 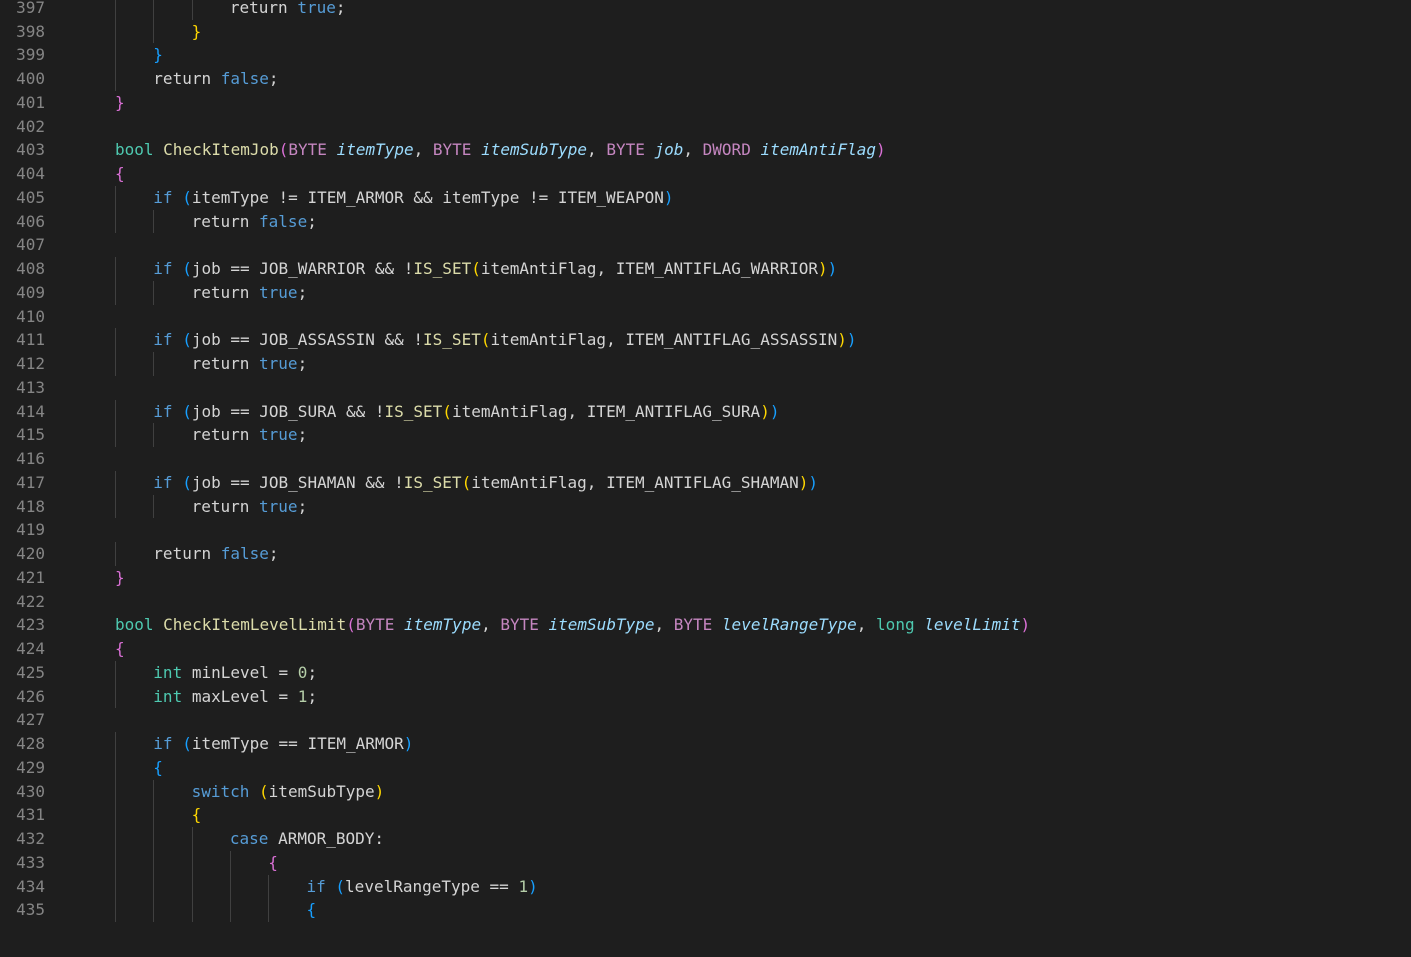 I want to click on code-text: int minLevel = 0;, so click(x=235, y=673).